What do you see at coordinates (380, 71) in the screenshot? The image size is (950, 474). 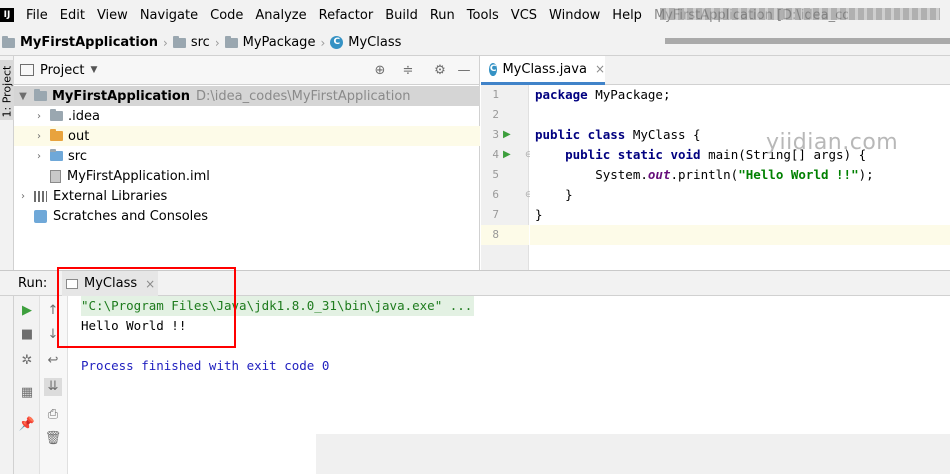 I see `locate-icon: ⊕` at bounding box center [380, 71].